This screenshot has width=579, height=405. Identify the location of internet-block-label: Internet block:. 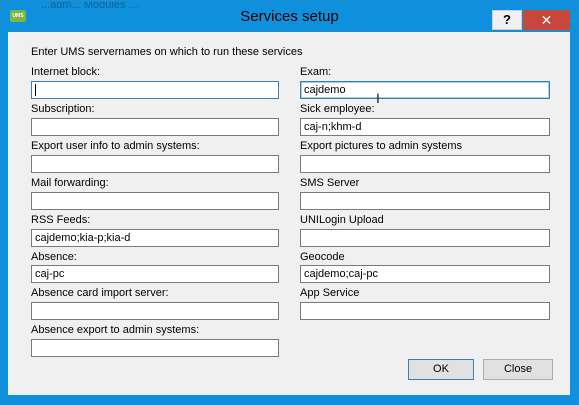
(66, 72).